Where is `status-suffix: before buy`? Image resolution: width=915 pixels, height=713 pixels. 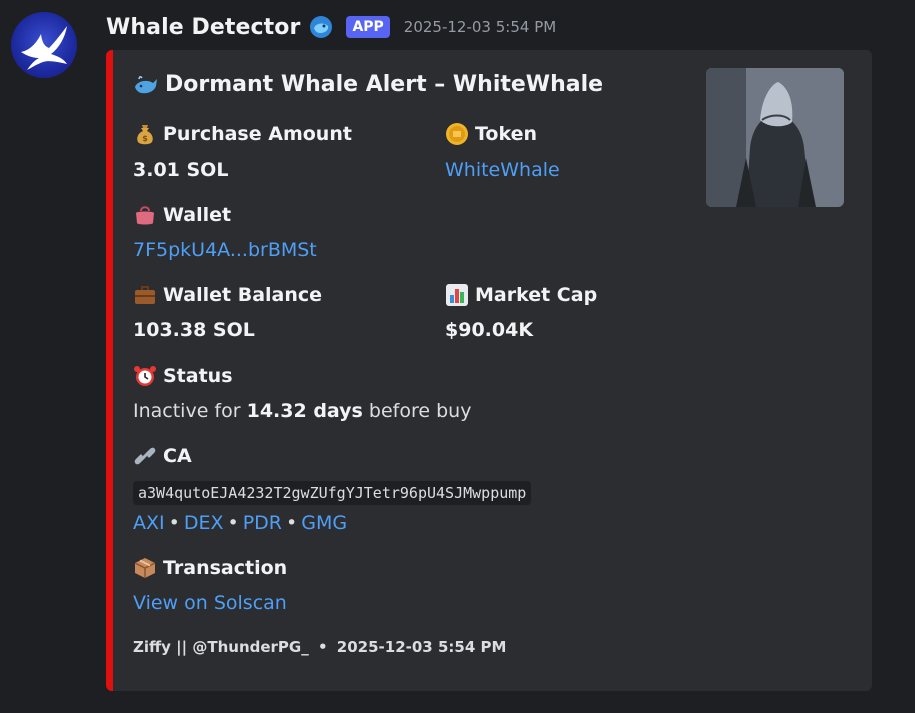
status-suffix: before buy is located at coordinates (417, 411).